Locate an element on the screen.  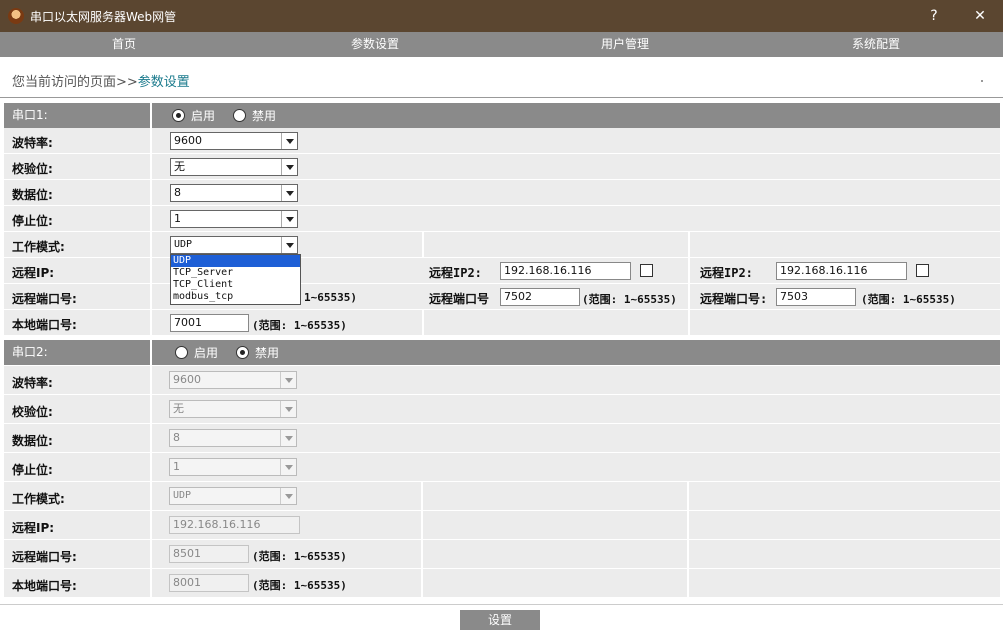
app-icon is located at coordinates (16, 16).